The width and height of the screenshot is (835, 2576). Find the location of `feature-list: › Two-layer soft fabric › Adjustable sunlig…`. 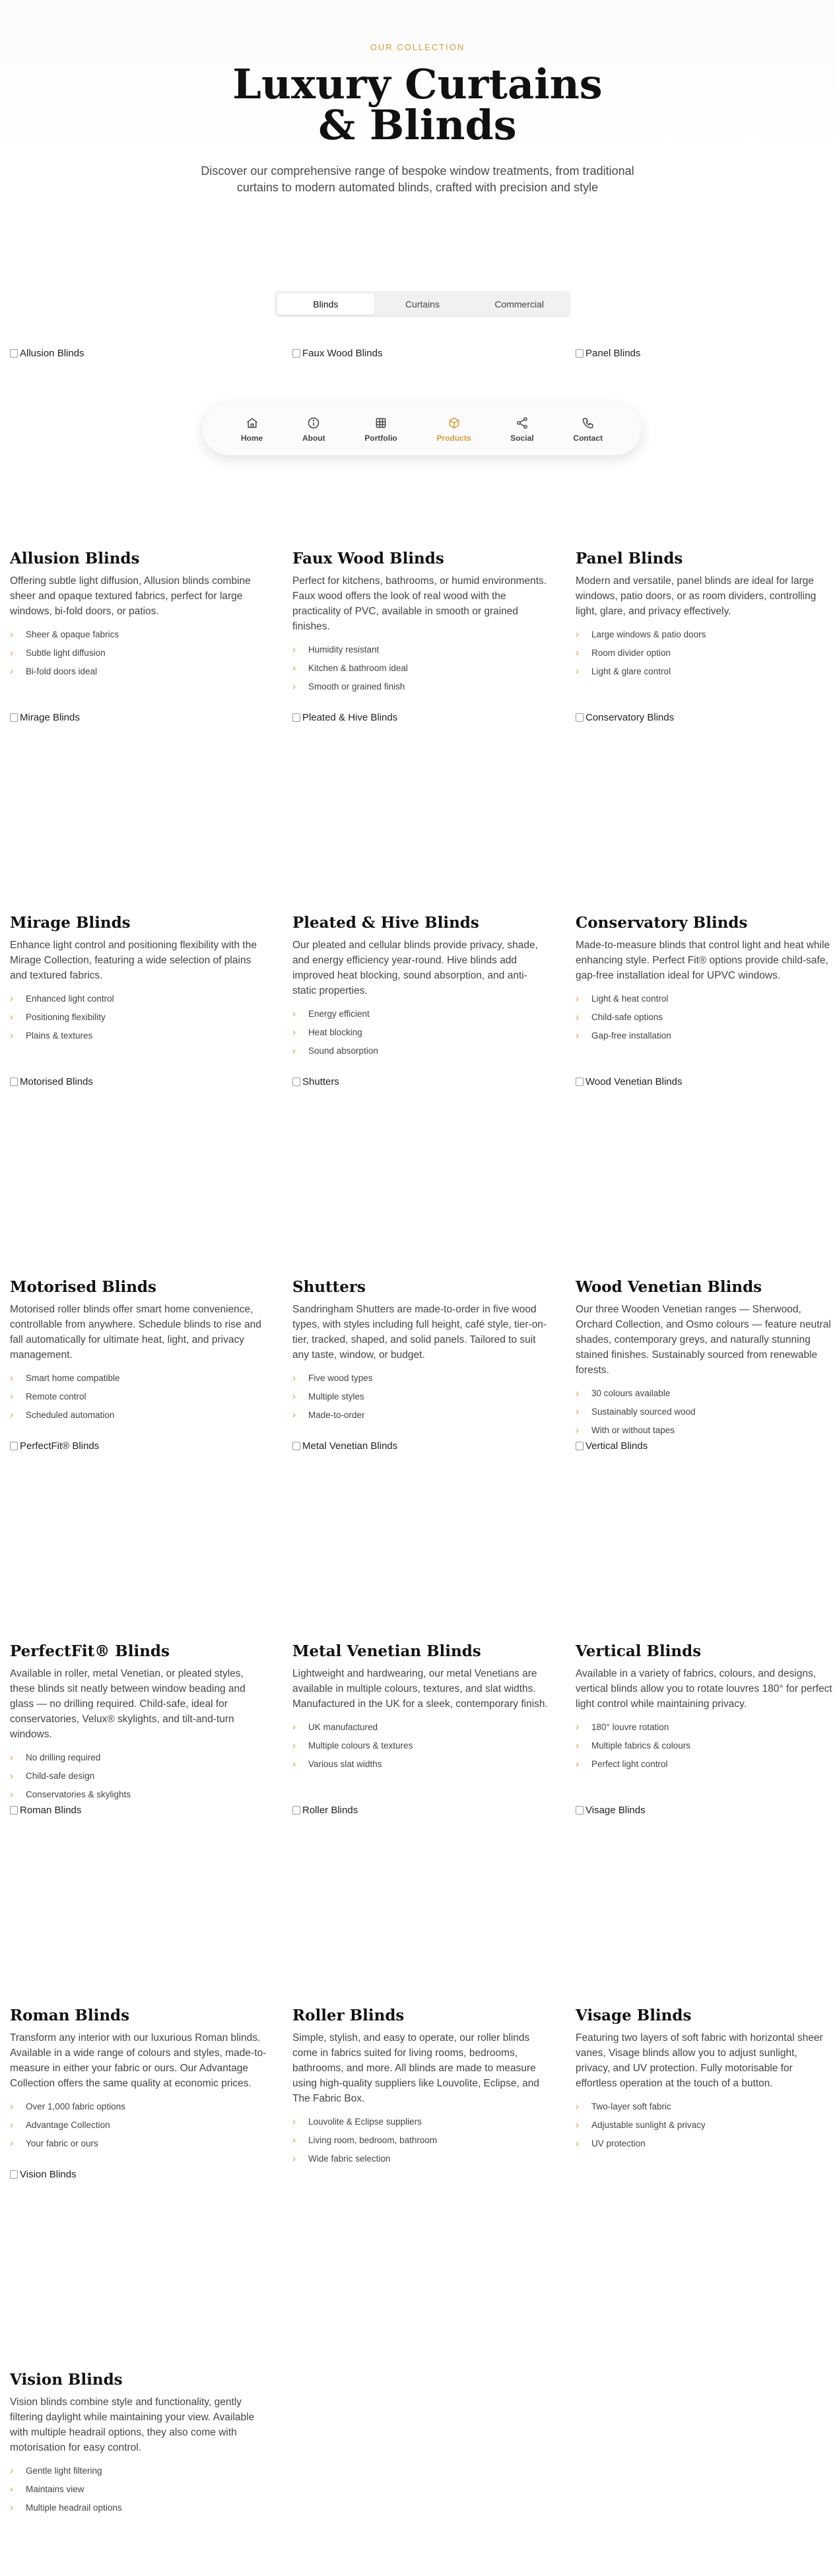

feature-list: › Two-layer soft fabric › Adjustable sunlig… is located at coordinates (704, 2125).